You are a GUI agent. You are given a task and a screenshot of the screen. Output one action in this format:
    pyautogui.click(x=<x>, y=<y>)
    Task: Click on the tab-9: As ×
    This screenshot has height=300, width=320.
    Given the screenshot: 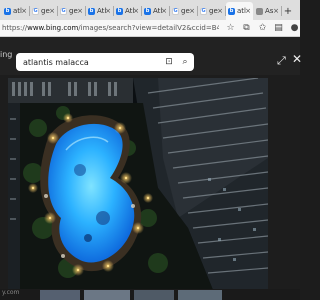 What is the action you would take?
    pyautogui.click(x=268, y=11)
    